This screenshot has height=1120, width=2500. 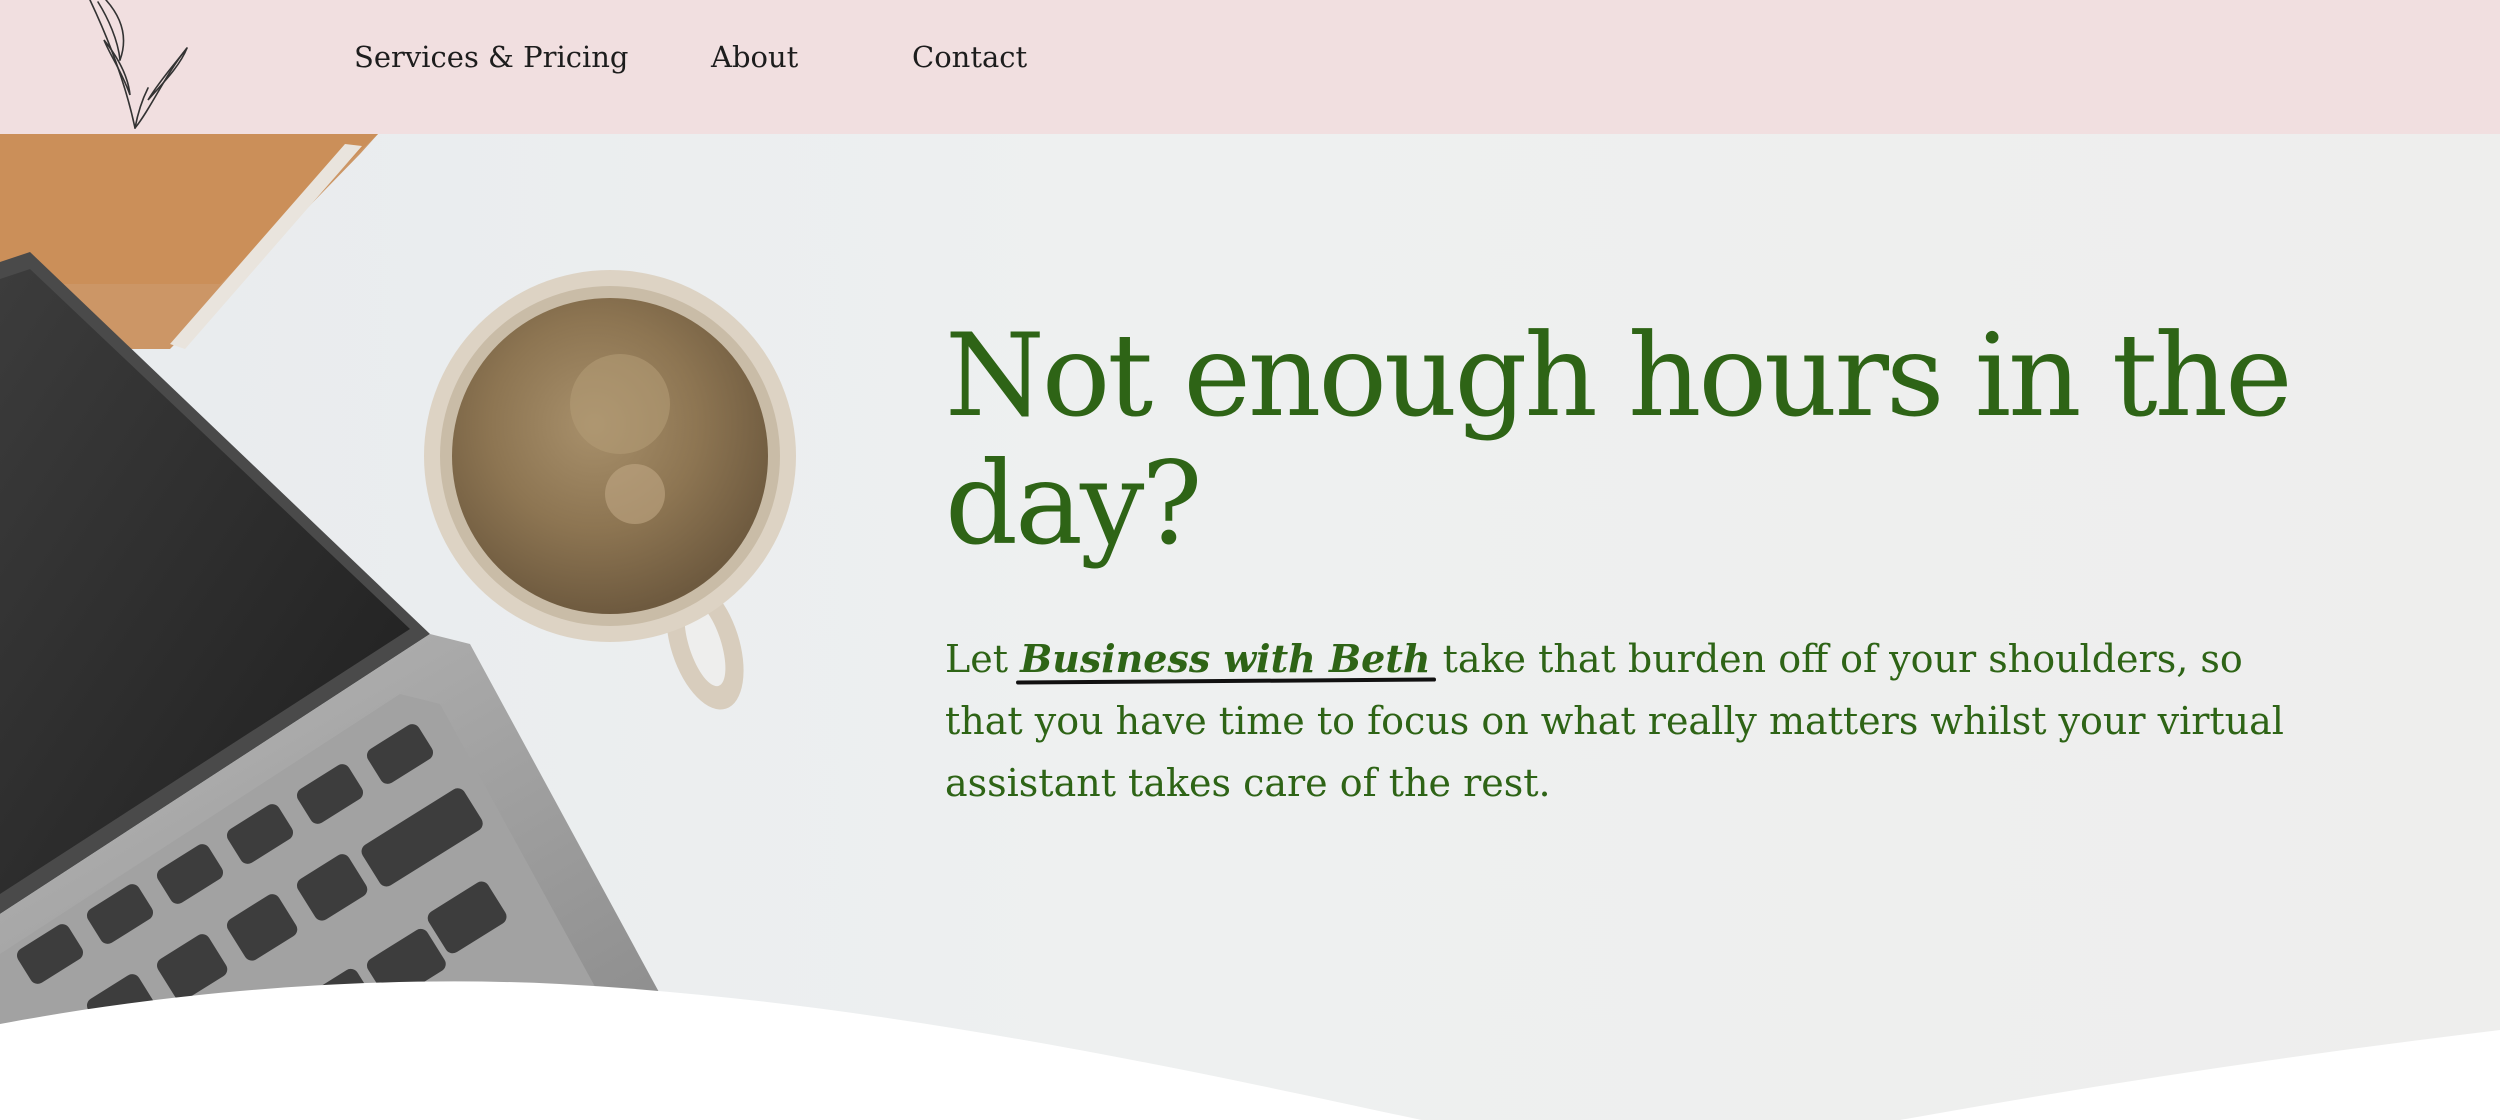 What do you see at coordinates (491, 57) in the screenshot?
I see `nav-services-pricing: Services & Pricing` at bounding box center [491, 57].